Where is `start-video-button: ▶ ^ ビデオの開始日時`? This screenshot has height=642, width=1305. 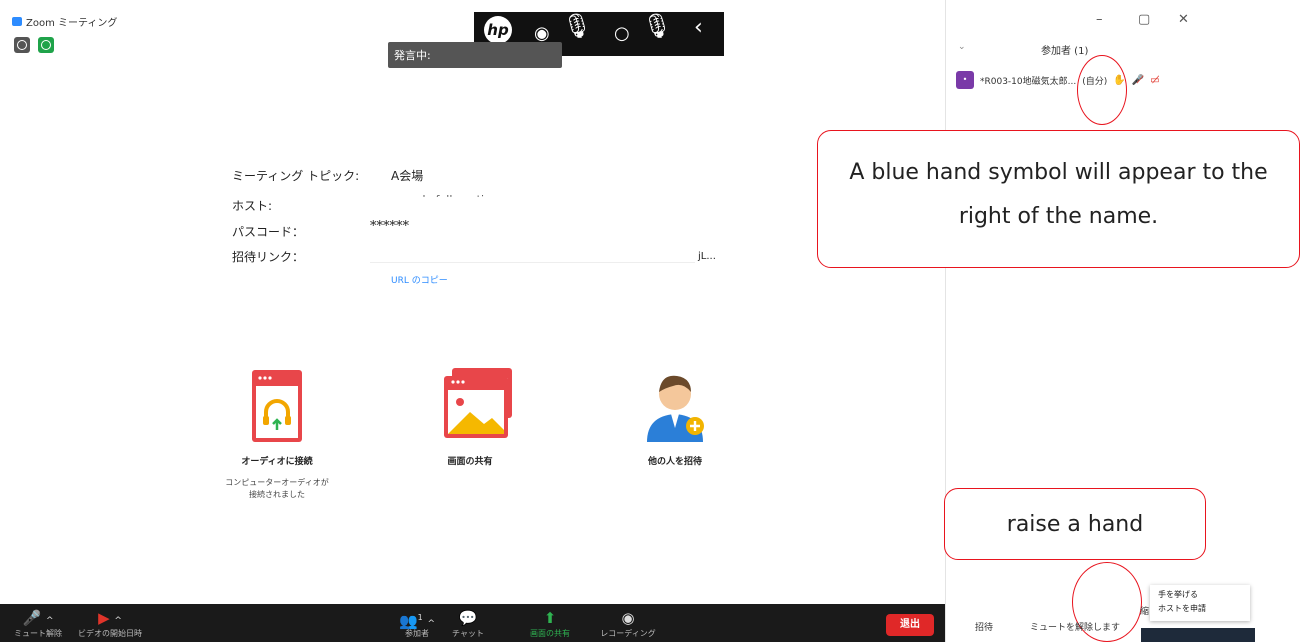 start-video-button: ▶ ^ ビデオの開始日時 is located at coordinates (110, 623).